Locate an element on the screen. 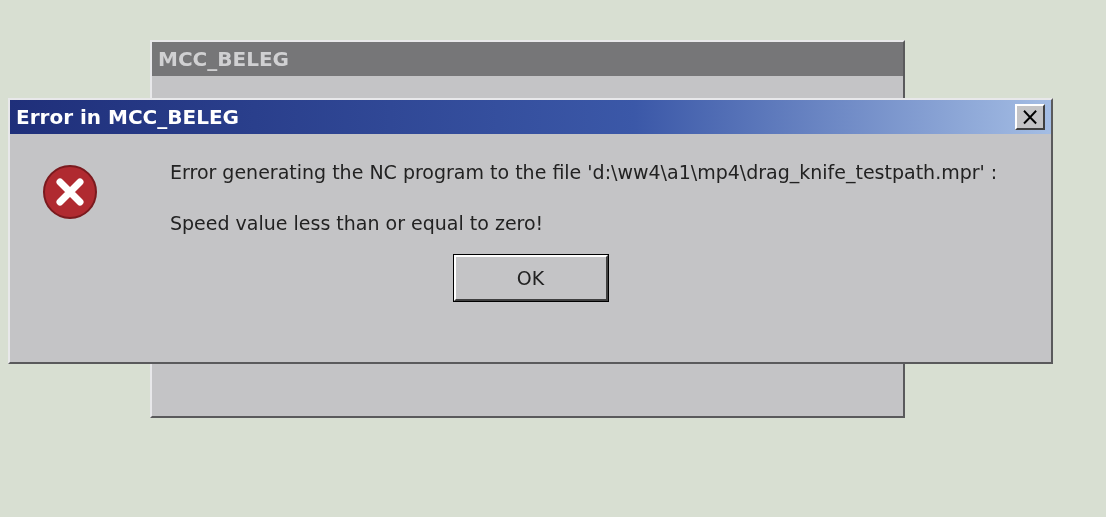 The height and width of the screenshot is (517, 1106). error-icon is located at coordinates (70, 192).